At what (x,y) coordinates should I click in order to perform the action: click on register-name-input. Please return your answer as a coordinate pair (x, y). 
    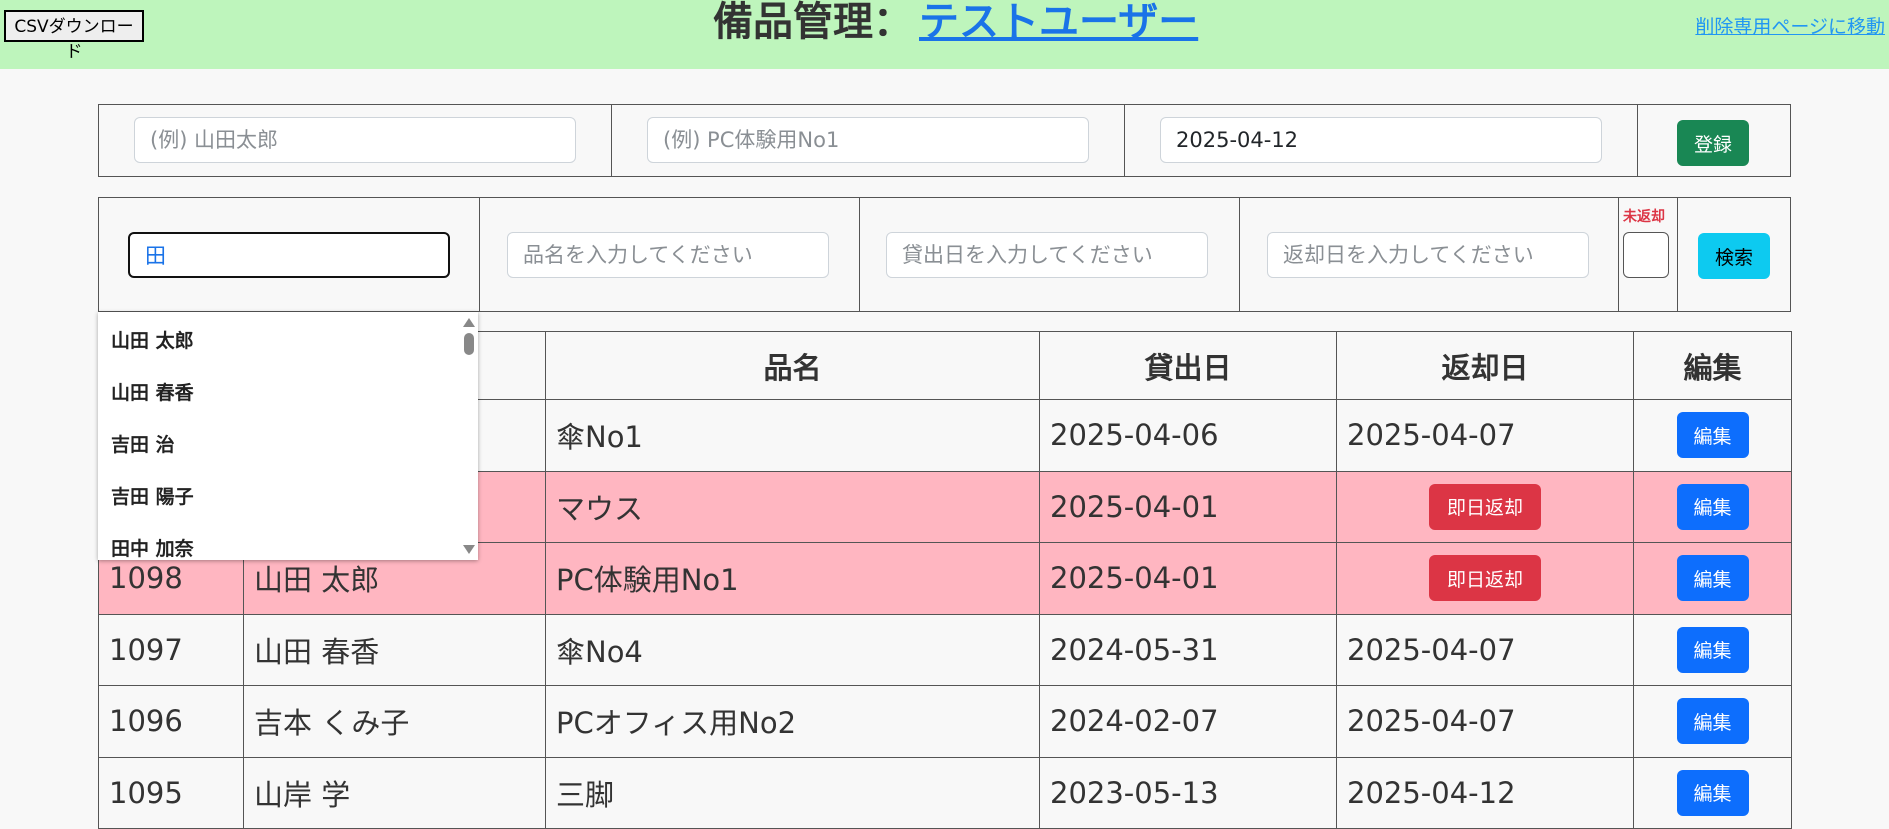
    Looking at the image, I should click on (355, 140).